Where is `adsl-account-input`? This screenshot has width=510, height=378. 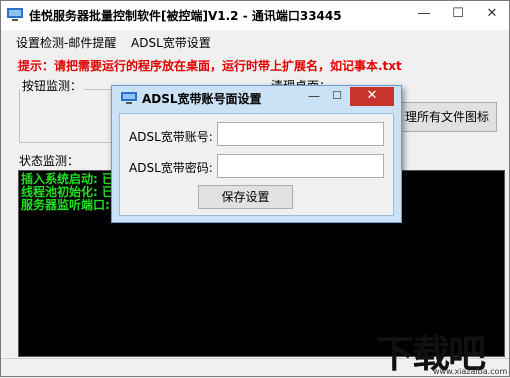
adsl-account-input is located at coordinates (300, 134).